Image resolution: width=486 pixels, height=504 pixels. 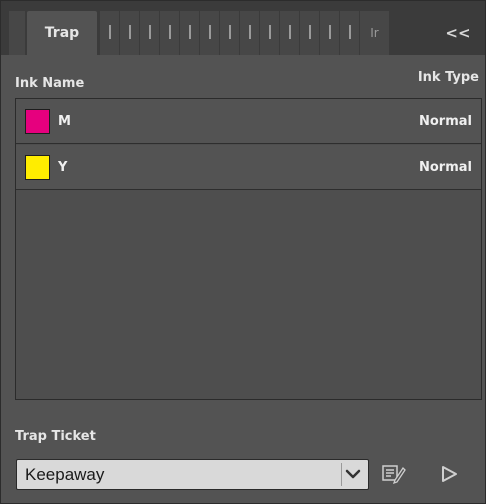 What do you see at coordinates (65, 474) in the screenshot?
I see `trap-ticket-value: Keepaway` at bounding box center [65, 474].